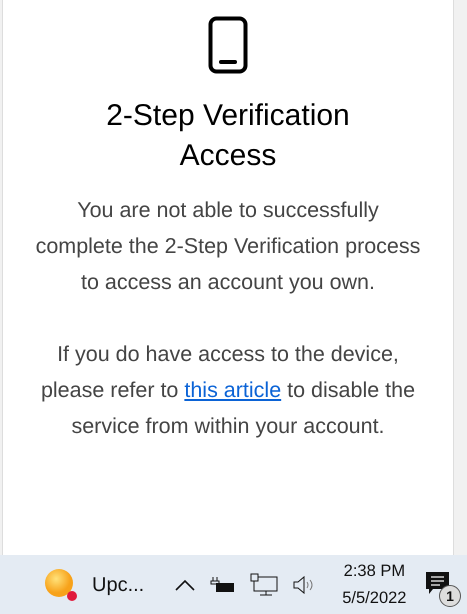 The height and width of the screenshot is (614, 467). I want to click on battery-icon, so click(223, 584).